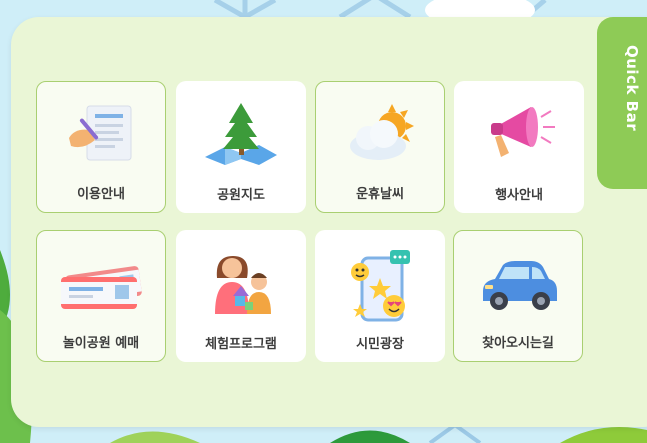 The height and width of the screenshot is (443, 647). Describe the element at coordinates (380, 280) in the screenshot. I see `social-chat-icon` at that location.